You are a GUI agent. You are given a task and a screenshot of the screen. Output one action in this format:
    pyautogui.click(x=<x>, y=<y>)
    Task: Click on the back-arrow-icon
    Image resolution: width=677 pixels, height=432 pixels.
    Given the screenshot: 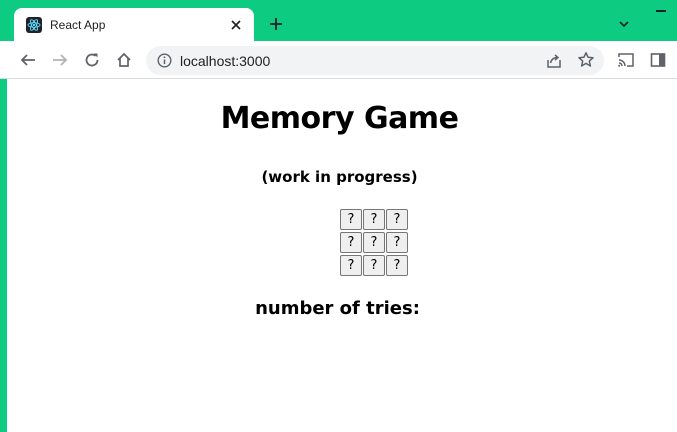 What is the action you would take?
    pyautogui.click(x=28, y=60)
    